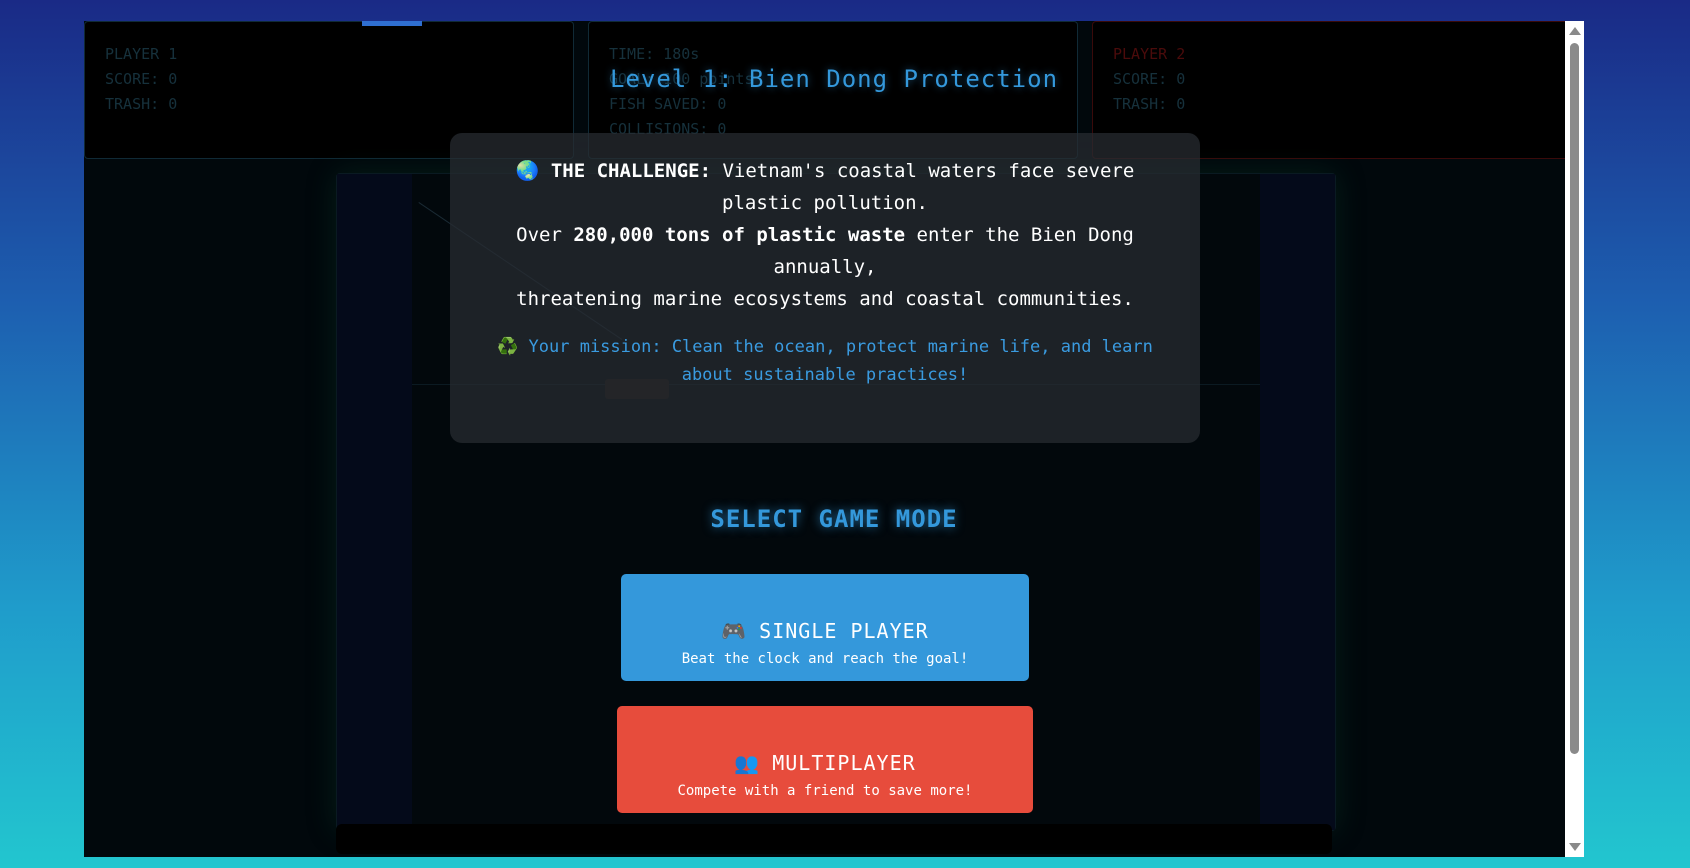 The image size is (1690, 868). Describe the element at coordinates (1297, 502) in the screenshot. I see `right-lane` at that location.